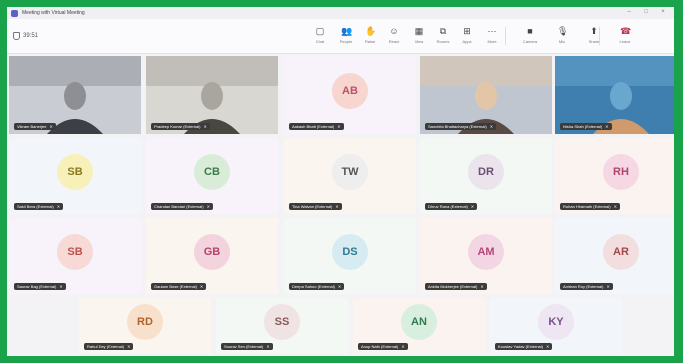 The width and height of the screenshot is (683, 363). I want to click on rooms-icon: ⧉, so click(443, 31).